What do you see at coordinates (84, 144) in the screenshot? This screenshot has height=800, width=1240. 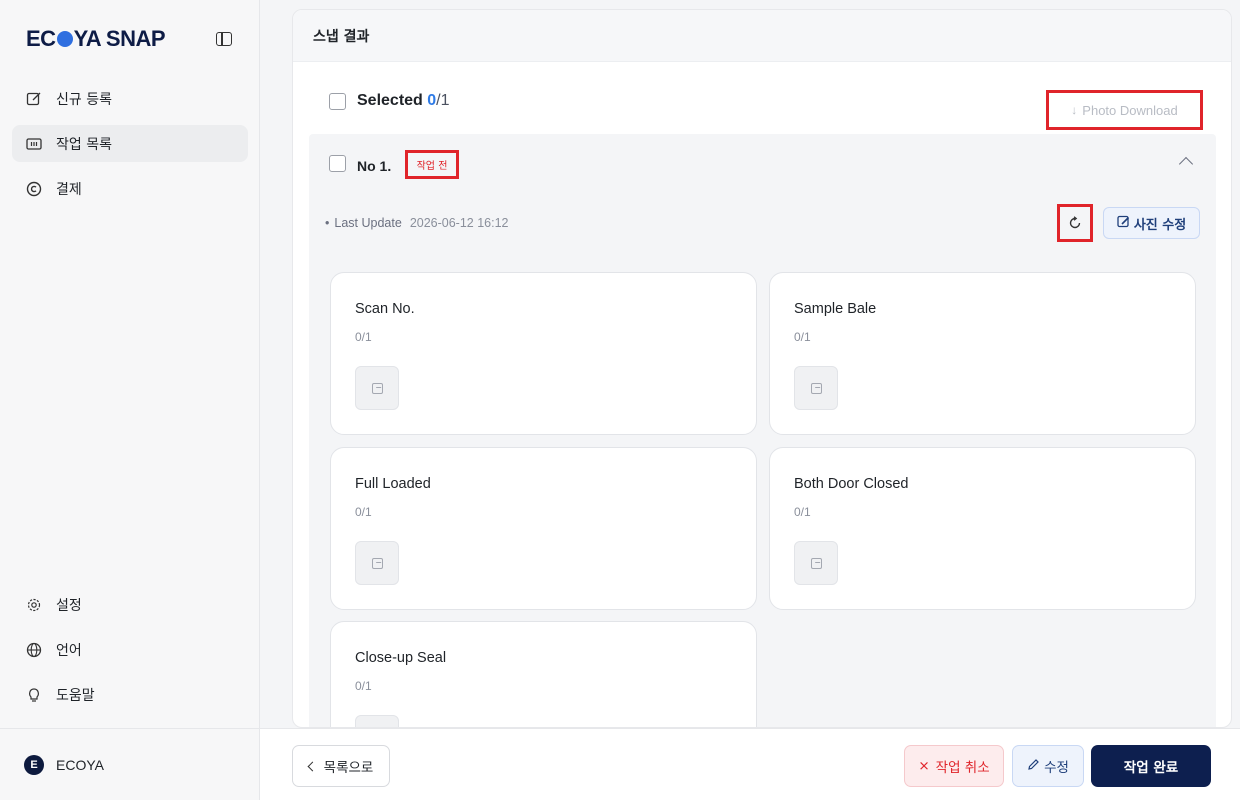 I see `sidebar-item-label: 작업 목록` at bounding box center [84, 144].